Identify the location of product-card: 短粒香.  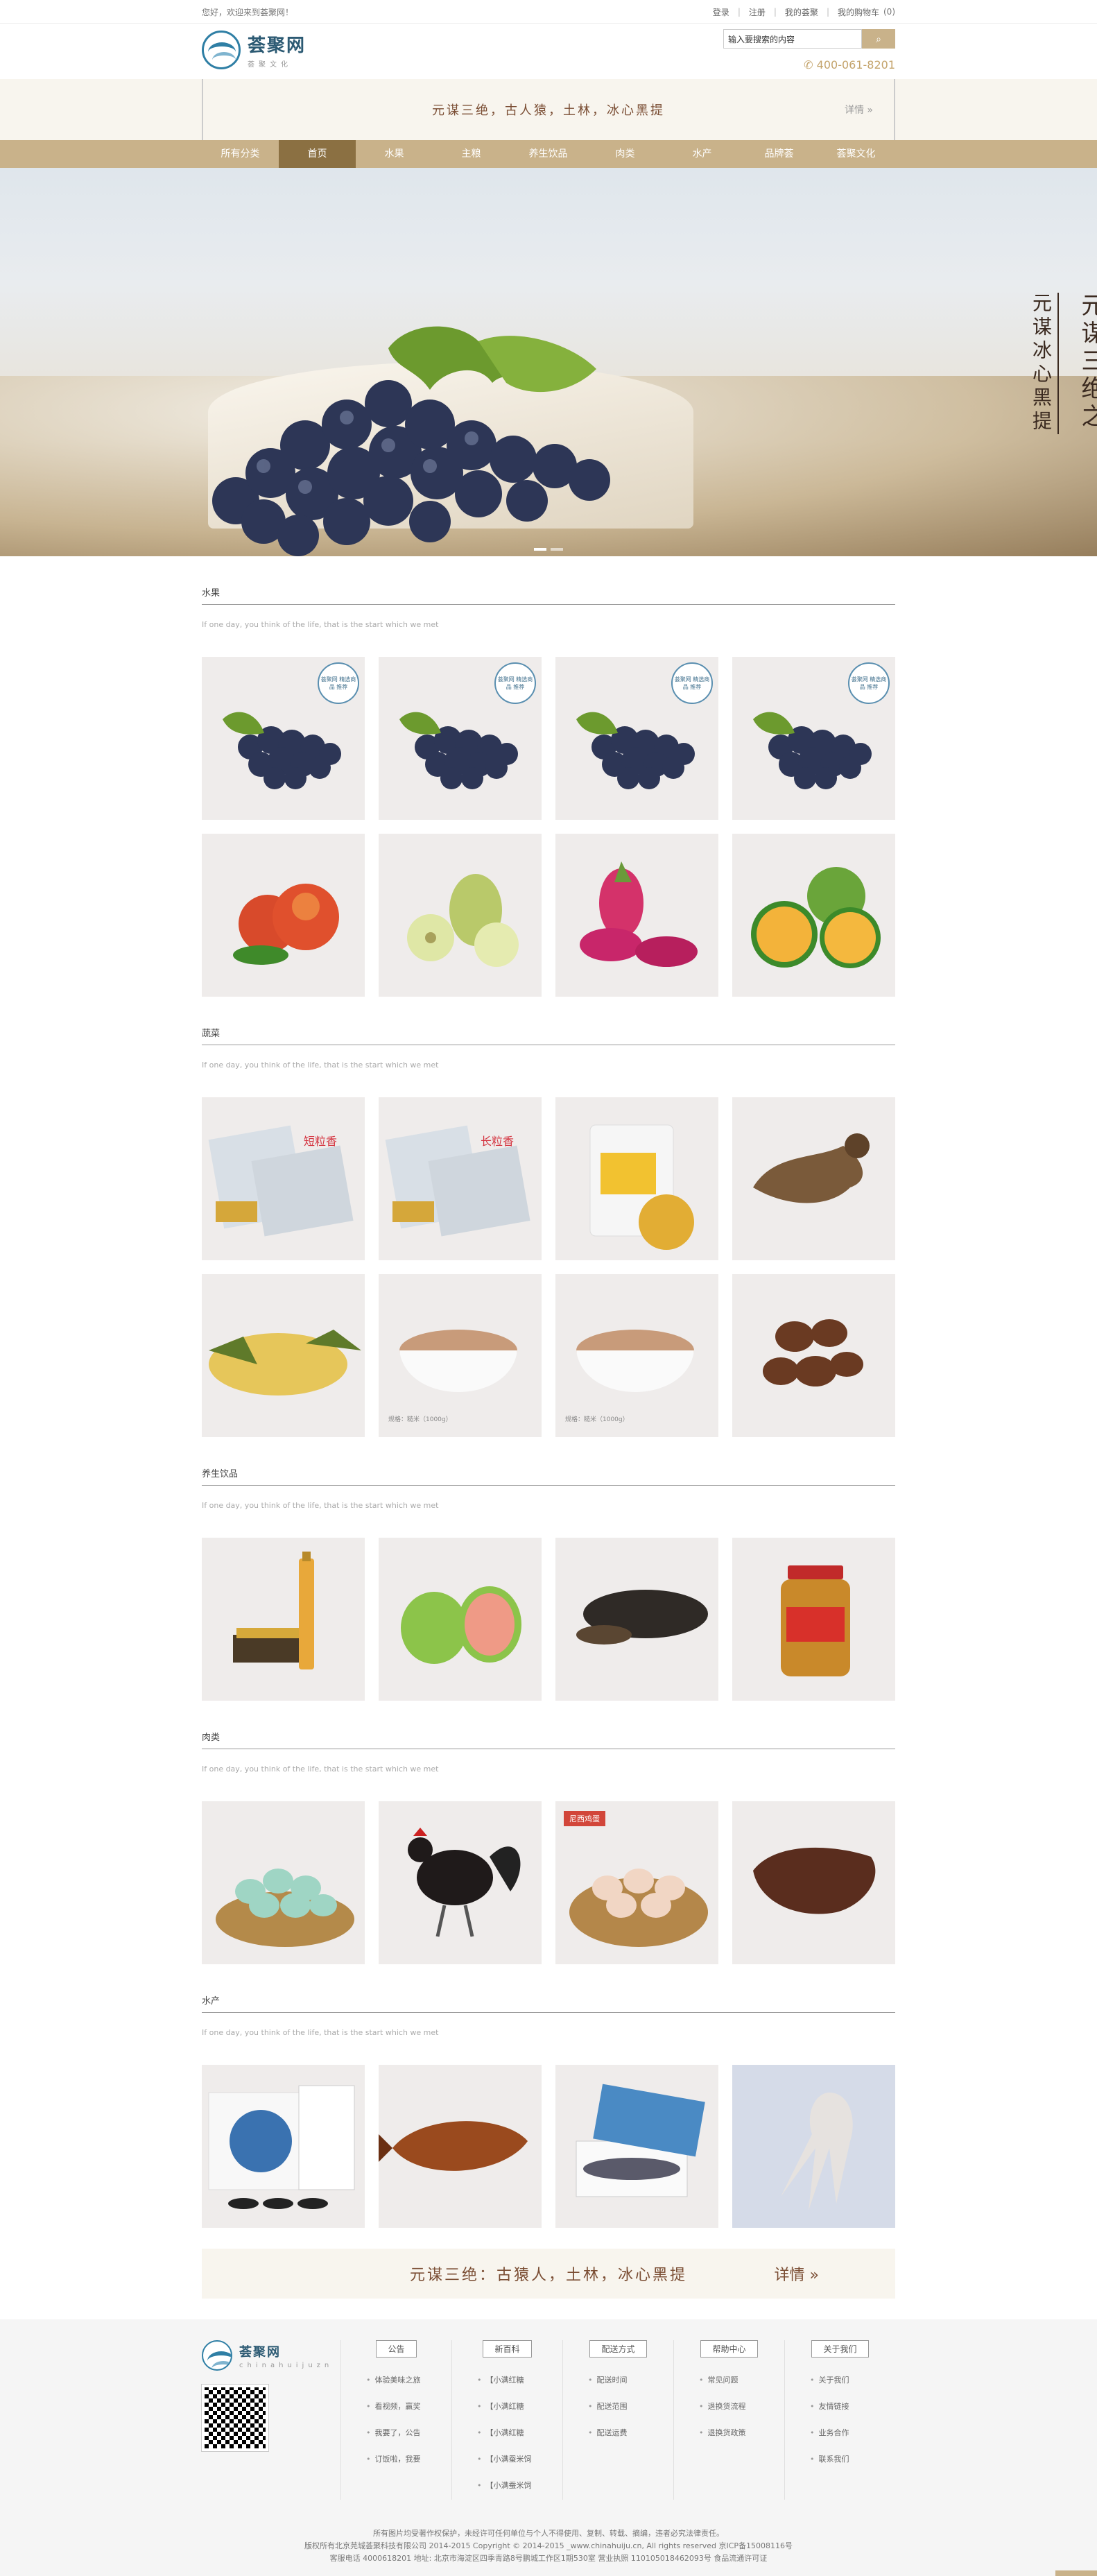
(283, 1178).